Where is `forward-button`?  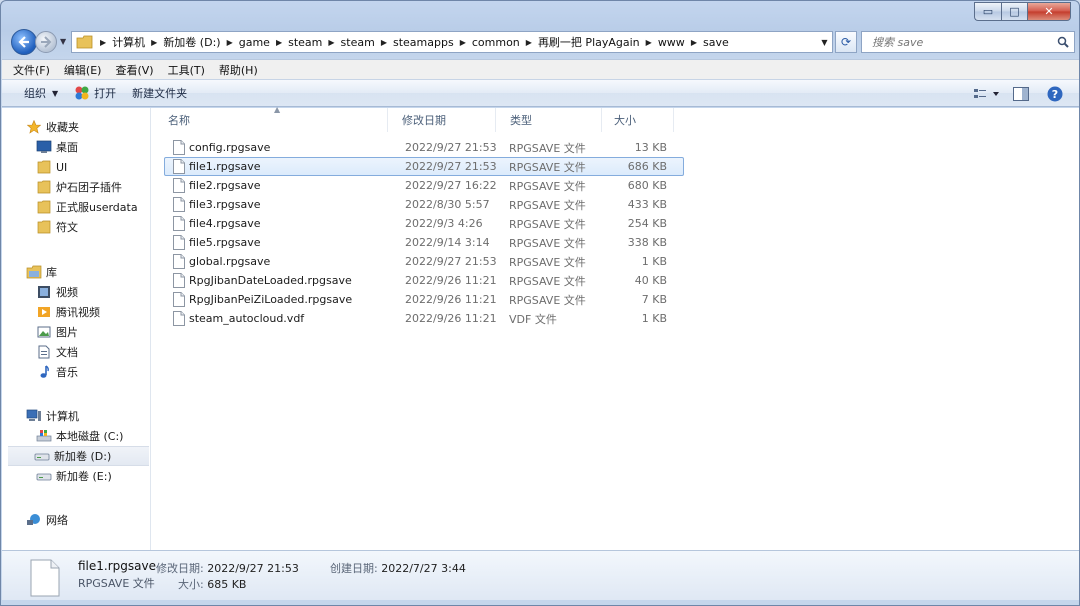
forward-button is located at coordinates (46, 42).